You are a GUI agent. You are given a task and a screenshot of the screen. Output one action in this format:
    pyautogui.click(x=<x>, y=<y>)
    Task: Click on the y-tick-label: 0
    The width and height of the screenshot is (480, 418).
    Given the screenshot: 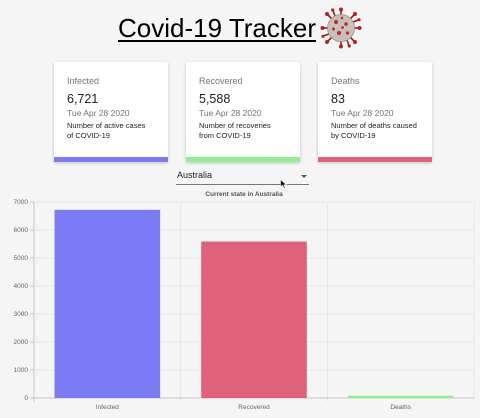 What is the action you would take?
    pyautogui.click(x=26, y=398)
    